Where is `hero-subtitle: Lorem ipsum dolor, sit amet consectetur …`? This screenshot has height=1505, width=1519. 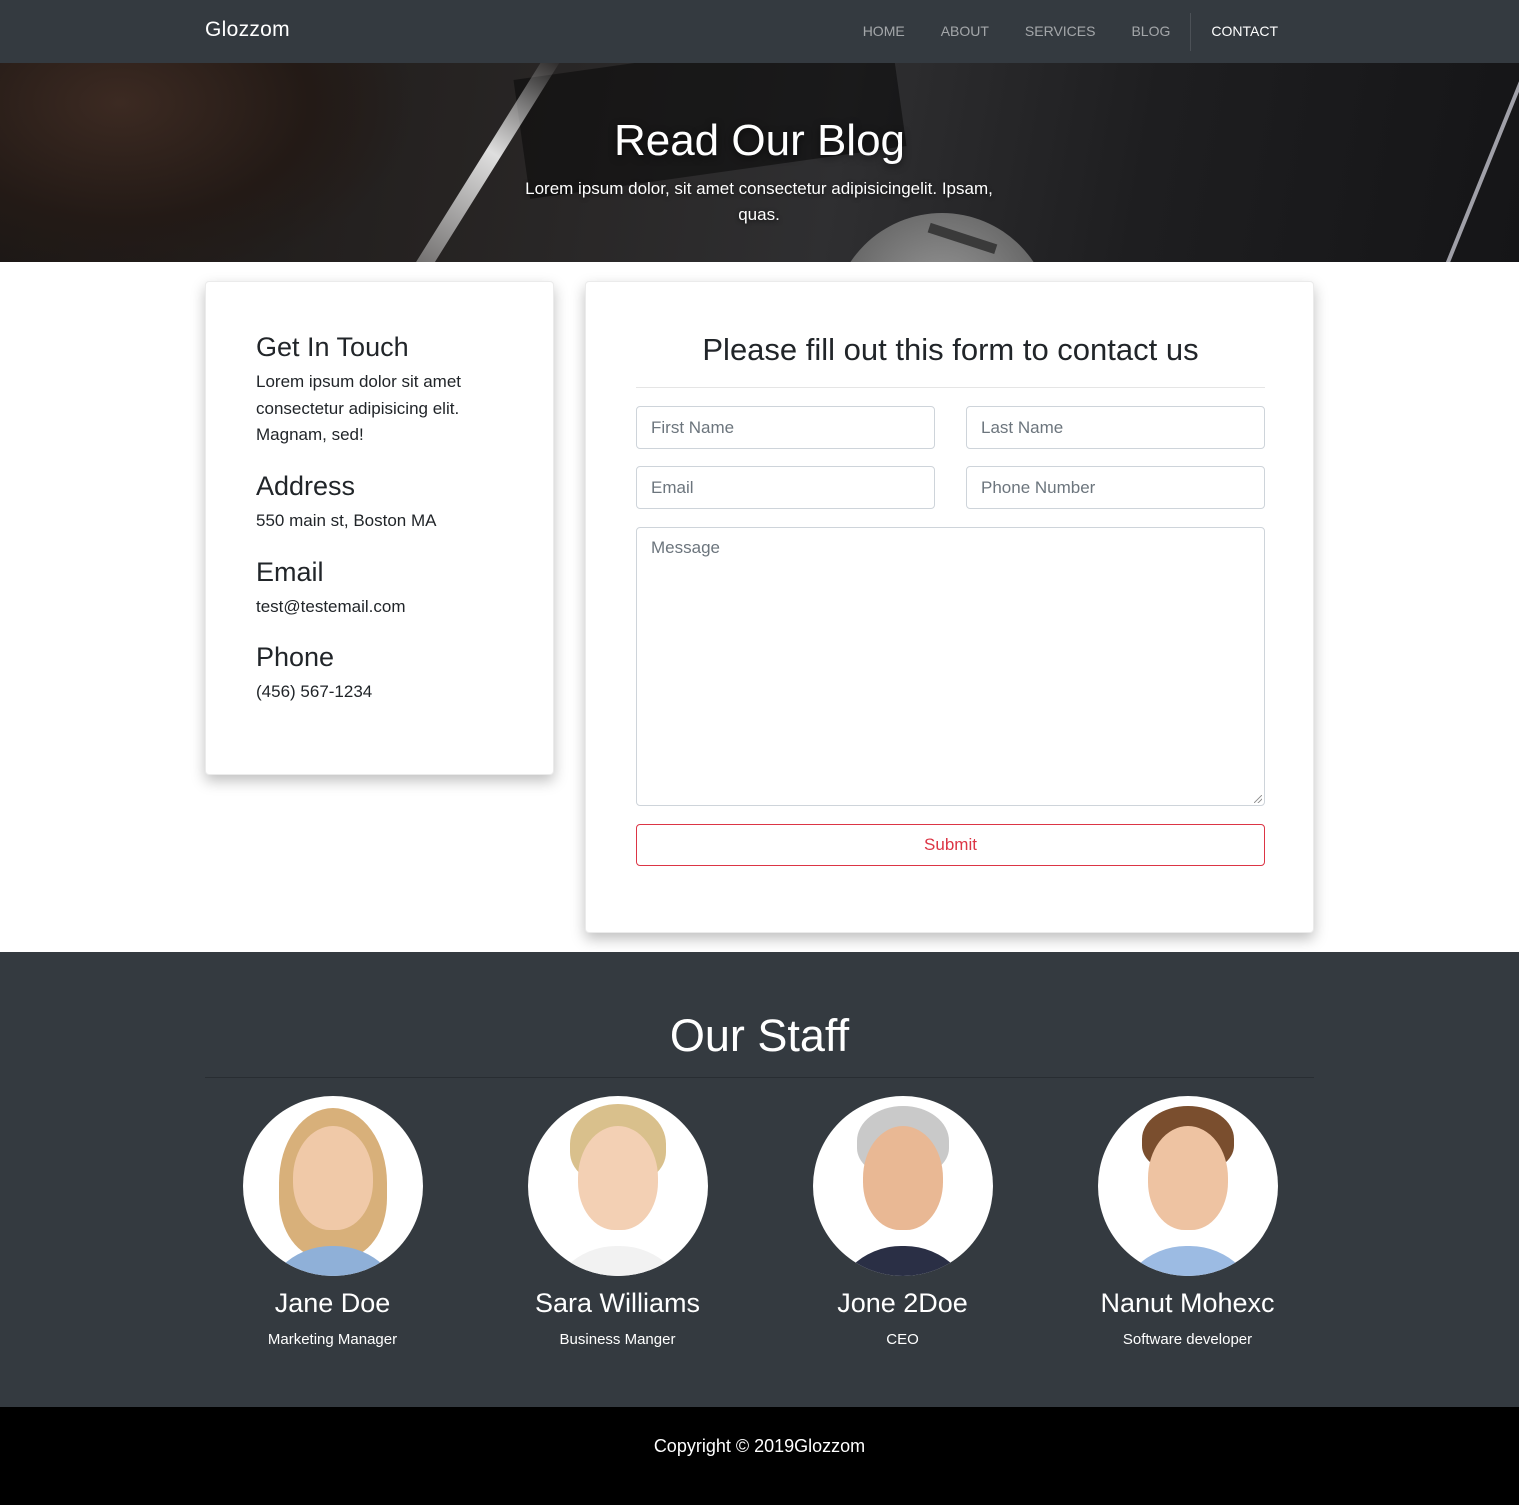
hero-subtitle: Lorem ipsum dolor, sit amet consectetur … is located at coordinates (759, 201).